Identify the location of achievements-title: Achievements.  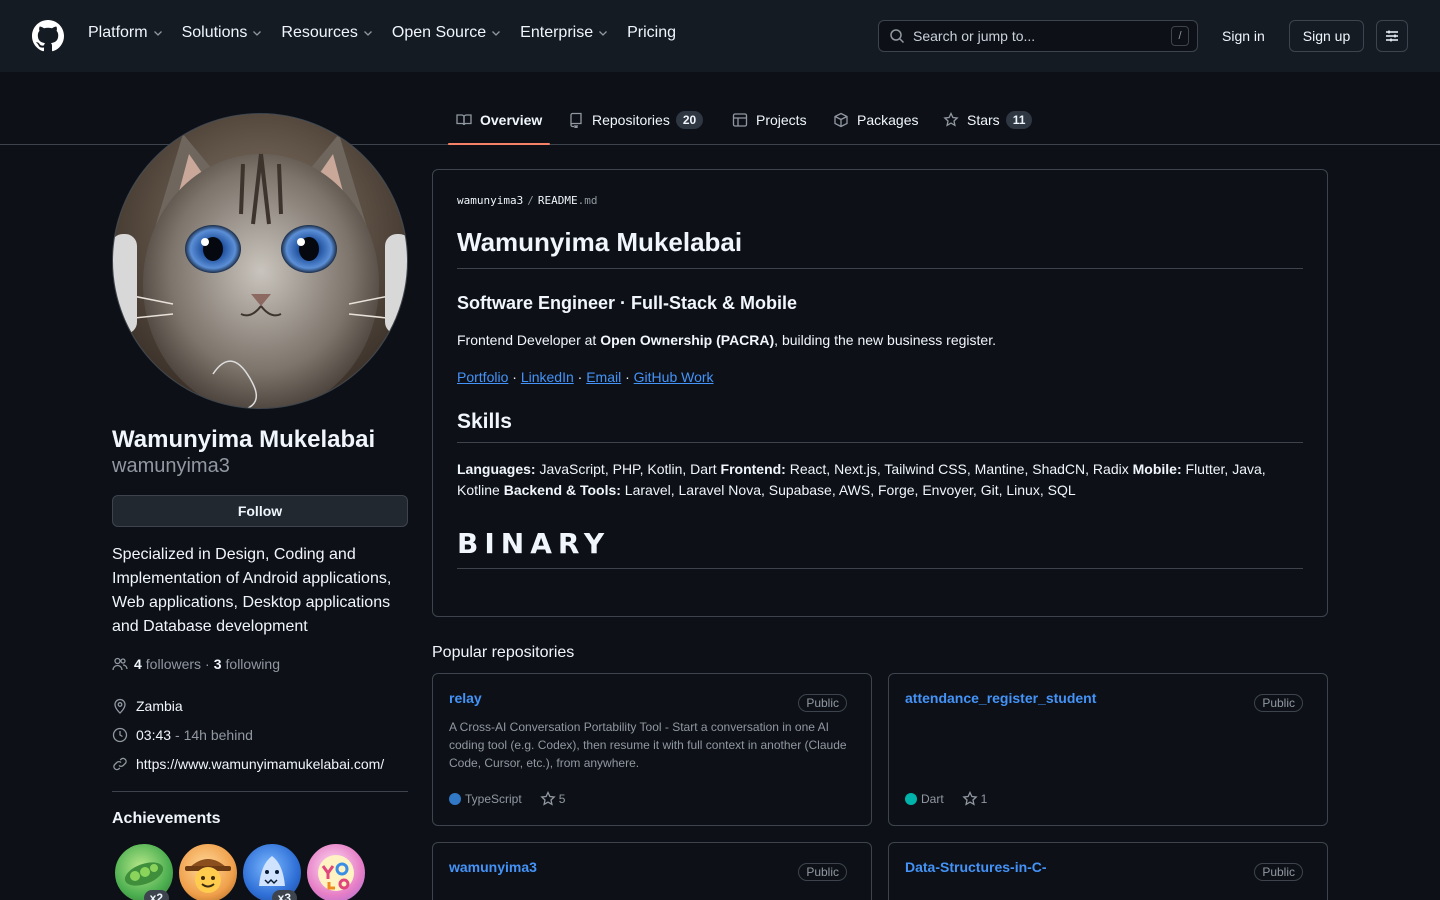
(166, 818).